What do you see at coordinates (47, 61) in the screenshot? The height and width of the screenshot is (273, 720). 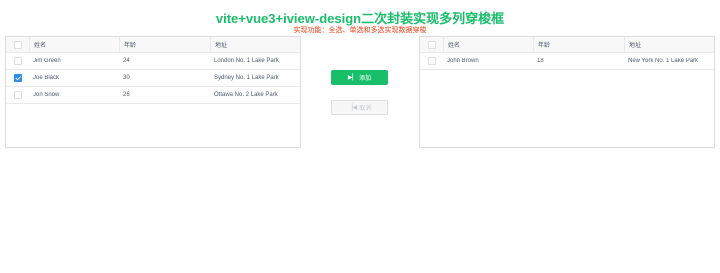 I see `cell-name: Jim Green` at bounding box center [47, 61].